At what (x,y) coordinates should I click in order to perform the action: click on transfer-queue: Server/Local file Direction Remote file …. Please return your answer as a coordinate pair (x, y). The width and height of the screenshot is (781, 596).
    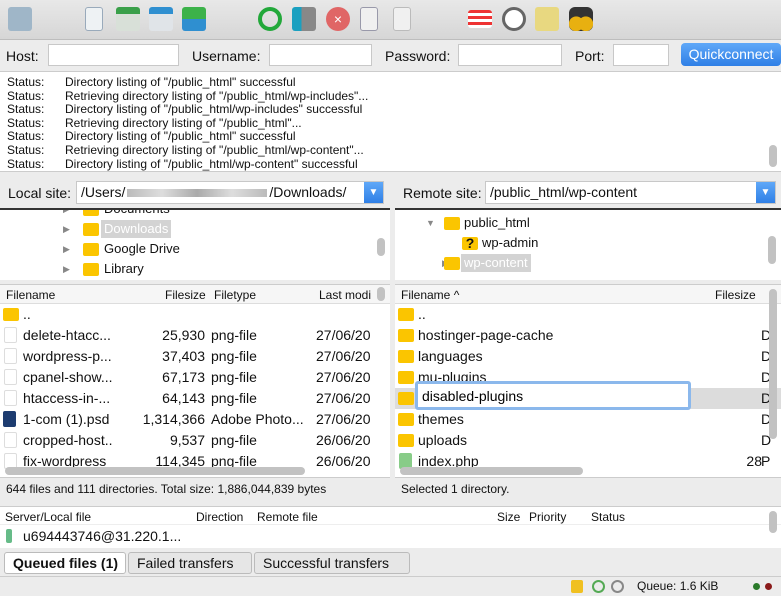
    Looking at the image, I should click on (390, 527).